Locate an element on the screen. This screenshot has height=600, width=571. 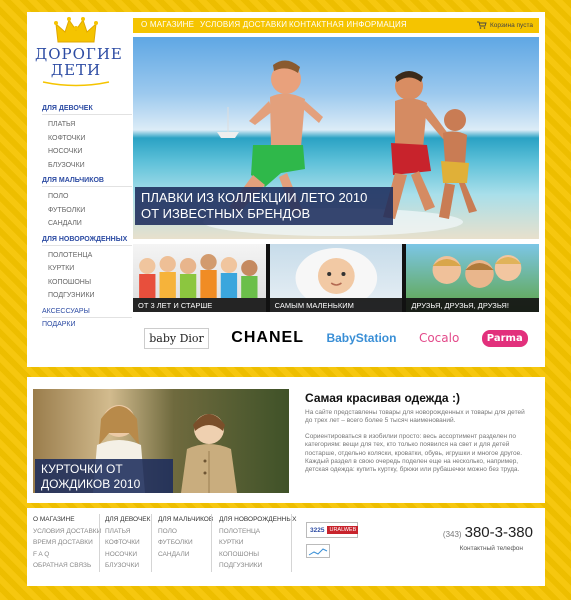
footer-link-girls: ДЛЯ ДЕВОЧЕК is located at coordinates (127, 520).